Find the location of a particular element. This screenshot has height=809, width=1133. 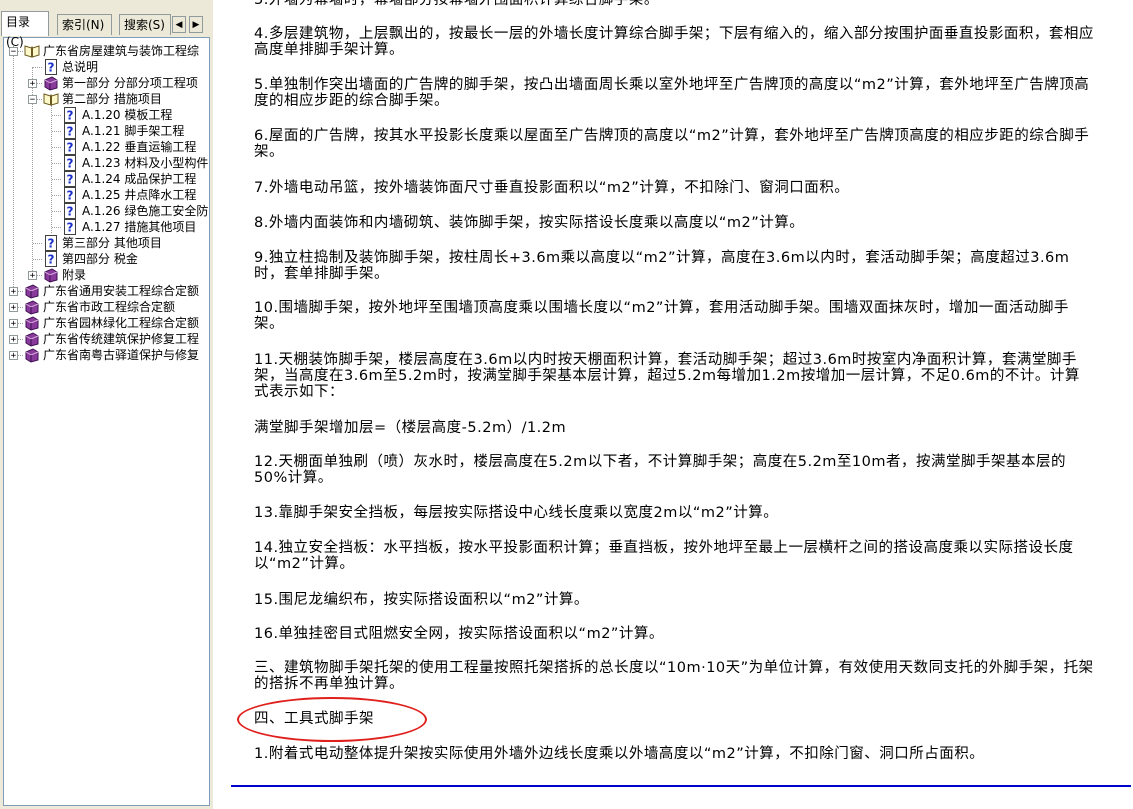

tree-node: + 广东省南粤古驿道保护与修复 is located at coordinates (106, 355).